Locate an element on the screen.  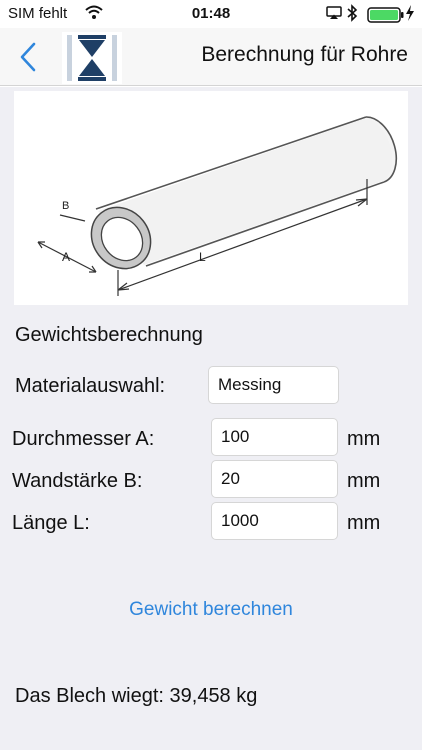
clock: 01:48 is located at coordinates (211, 13).